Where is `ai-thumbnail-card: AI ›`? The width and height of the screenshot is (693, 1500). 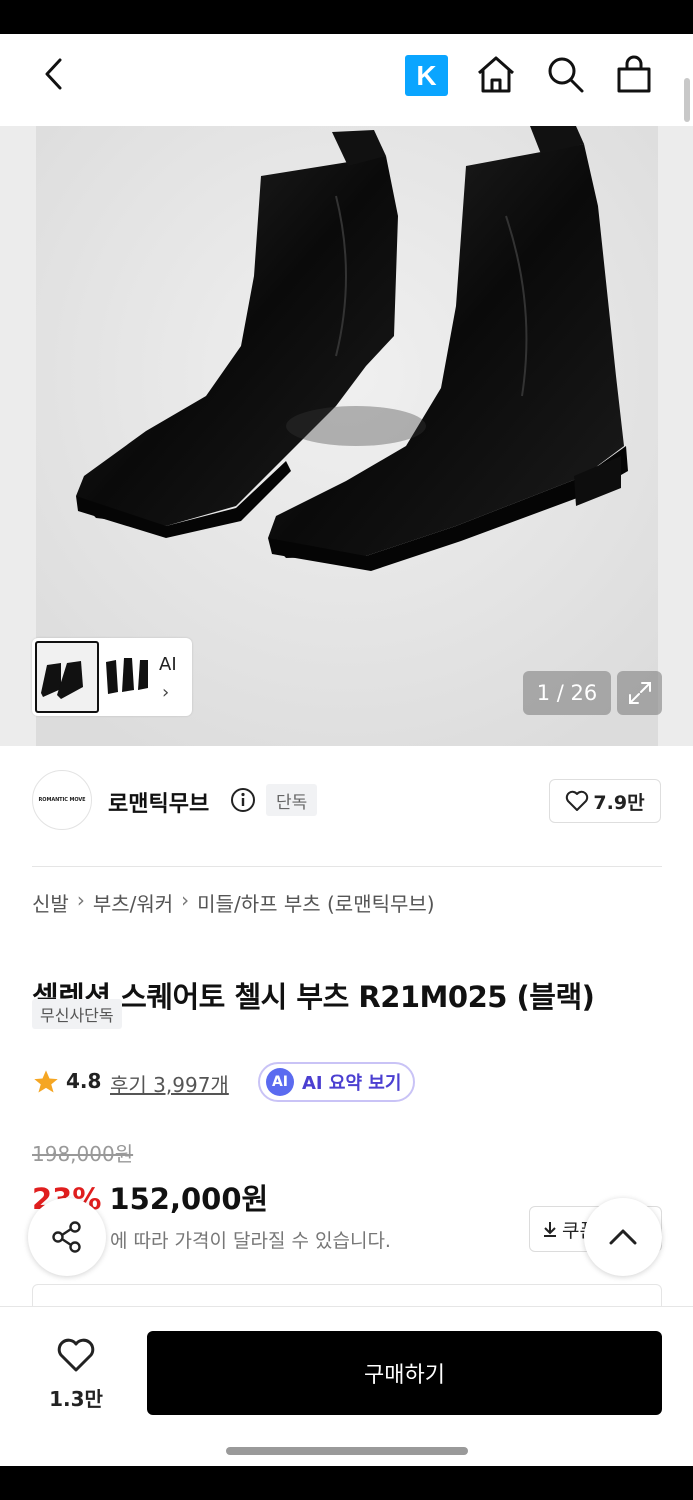 ai-thumbnail-card: AI › is located at coordinates (112, 677).